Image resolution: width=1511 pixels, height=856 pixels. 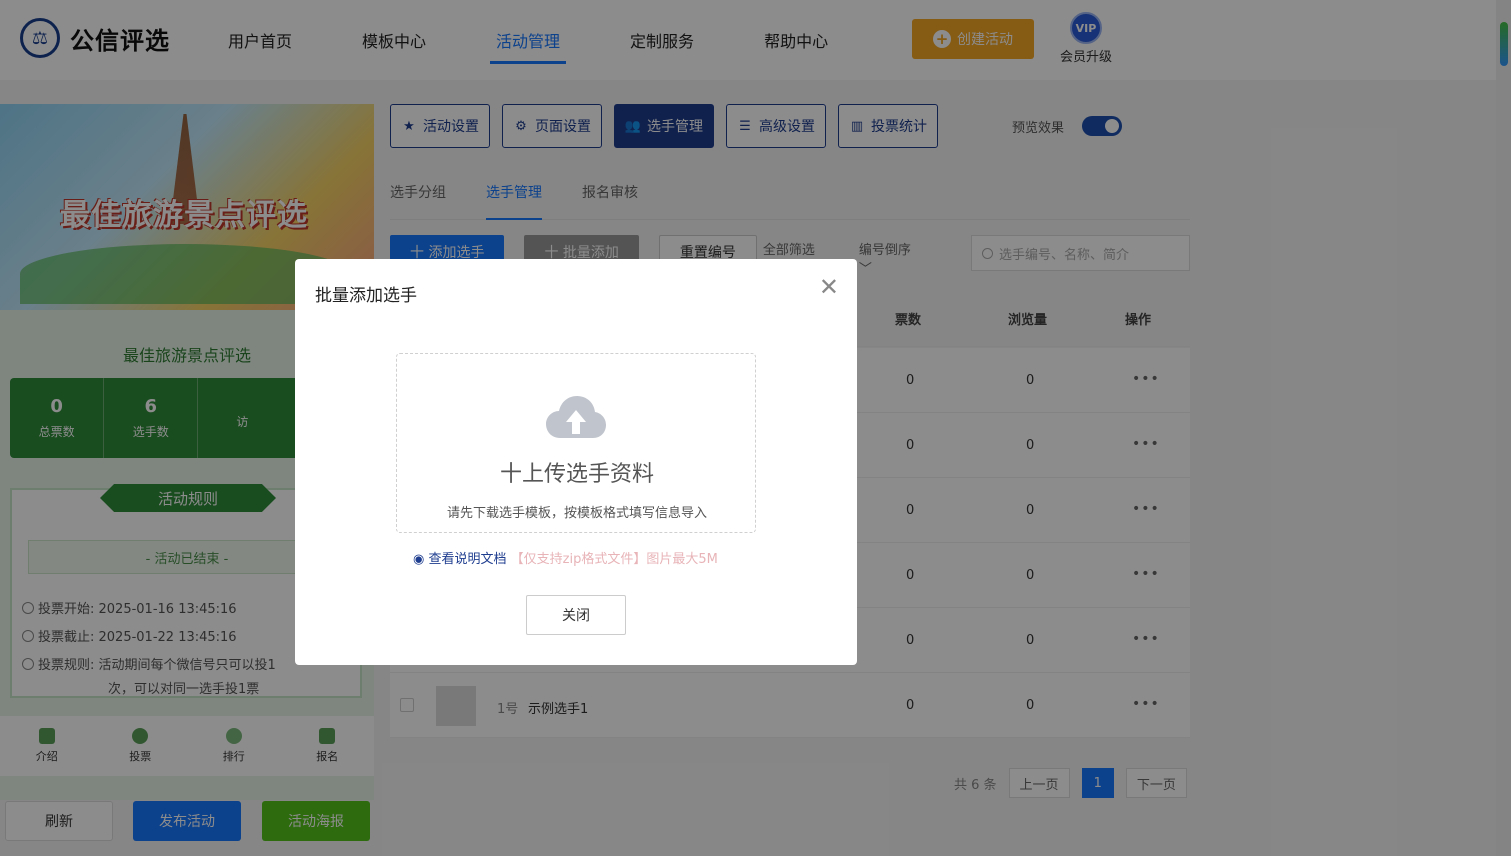 I want to click on modal-title: 批量添加选手, so click(x=366, y=296).